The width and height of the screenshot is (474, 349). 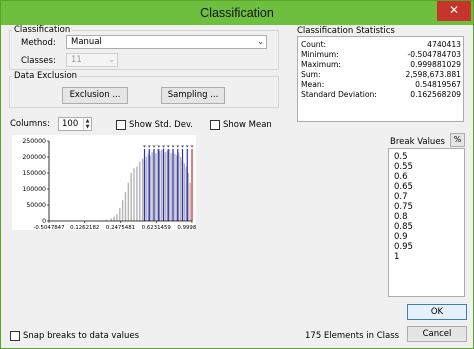 What do you see at coordinates (403, 187) in the screenshot?
I see `break-value-item: 0.65` at bounding box center [403, 187].